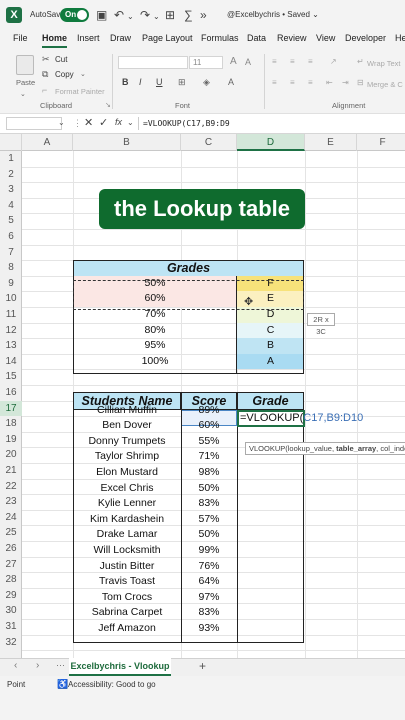  What do you see at coordinates (103, 122) in the screenshot?
I see `enter-icon: ✓` at bounding box center [103, 122].